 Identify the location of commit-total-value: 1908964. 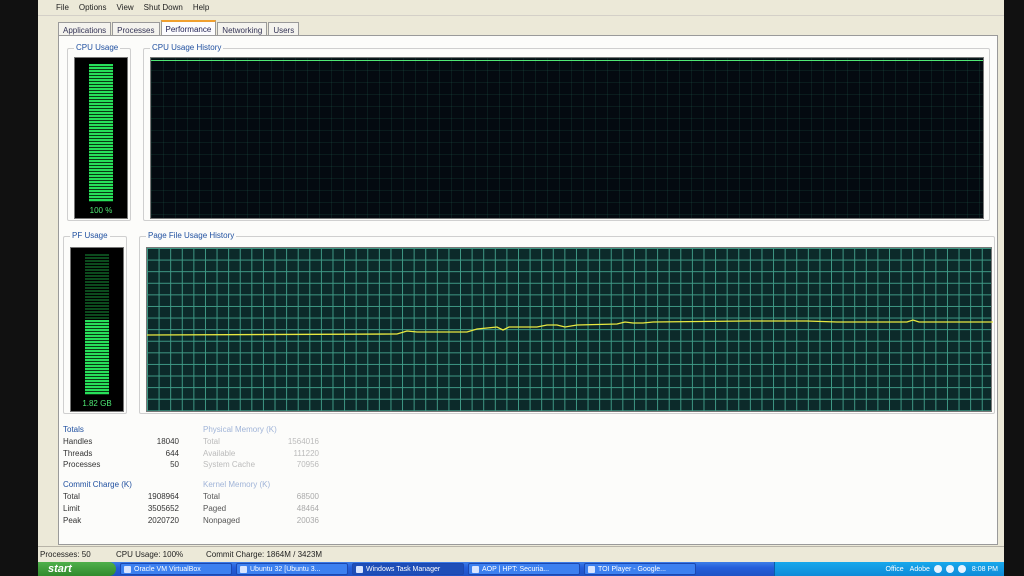
(163, 496).